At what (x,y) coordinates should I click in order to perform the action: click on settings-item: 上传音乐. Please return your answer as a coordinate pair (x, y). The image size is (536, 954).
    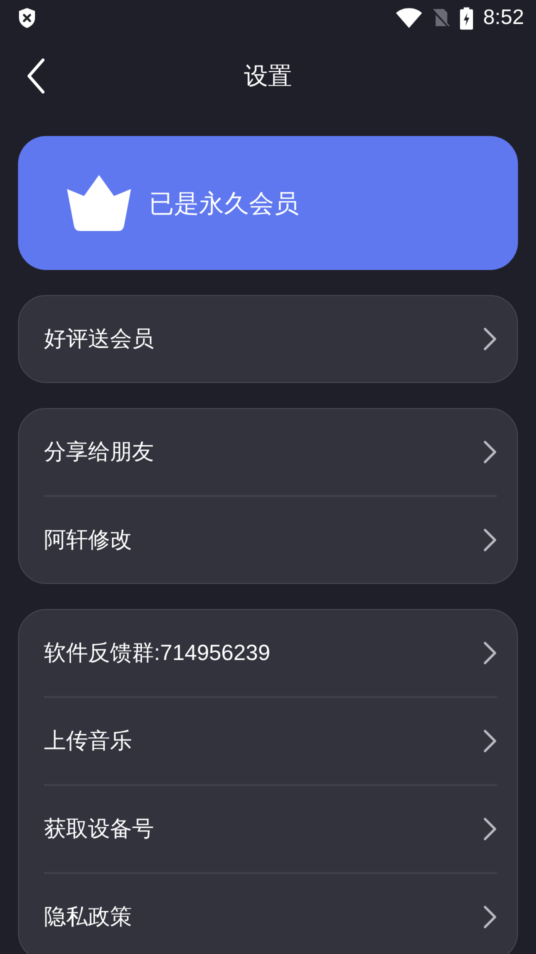
    Looking at the image, I should click on (270, 741).